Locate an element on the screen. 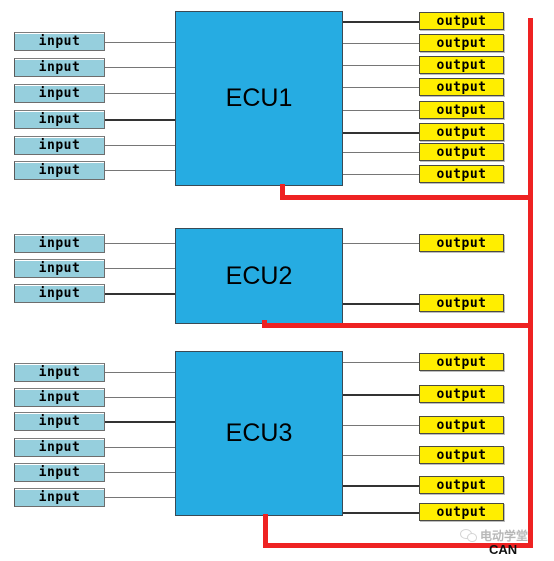 The image size is (554, 561). ecu-label: ECU3 is located at coordinates (259, 433).